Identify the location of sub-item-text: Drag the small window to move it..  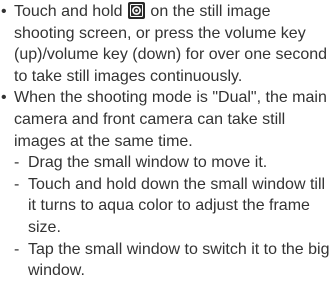
(148, 163).